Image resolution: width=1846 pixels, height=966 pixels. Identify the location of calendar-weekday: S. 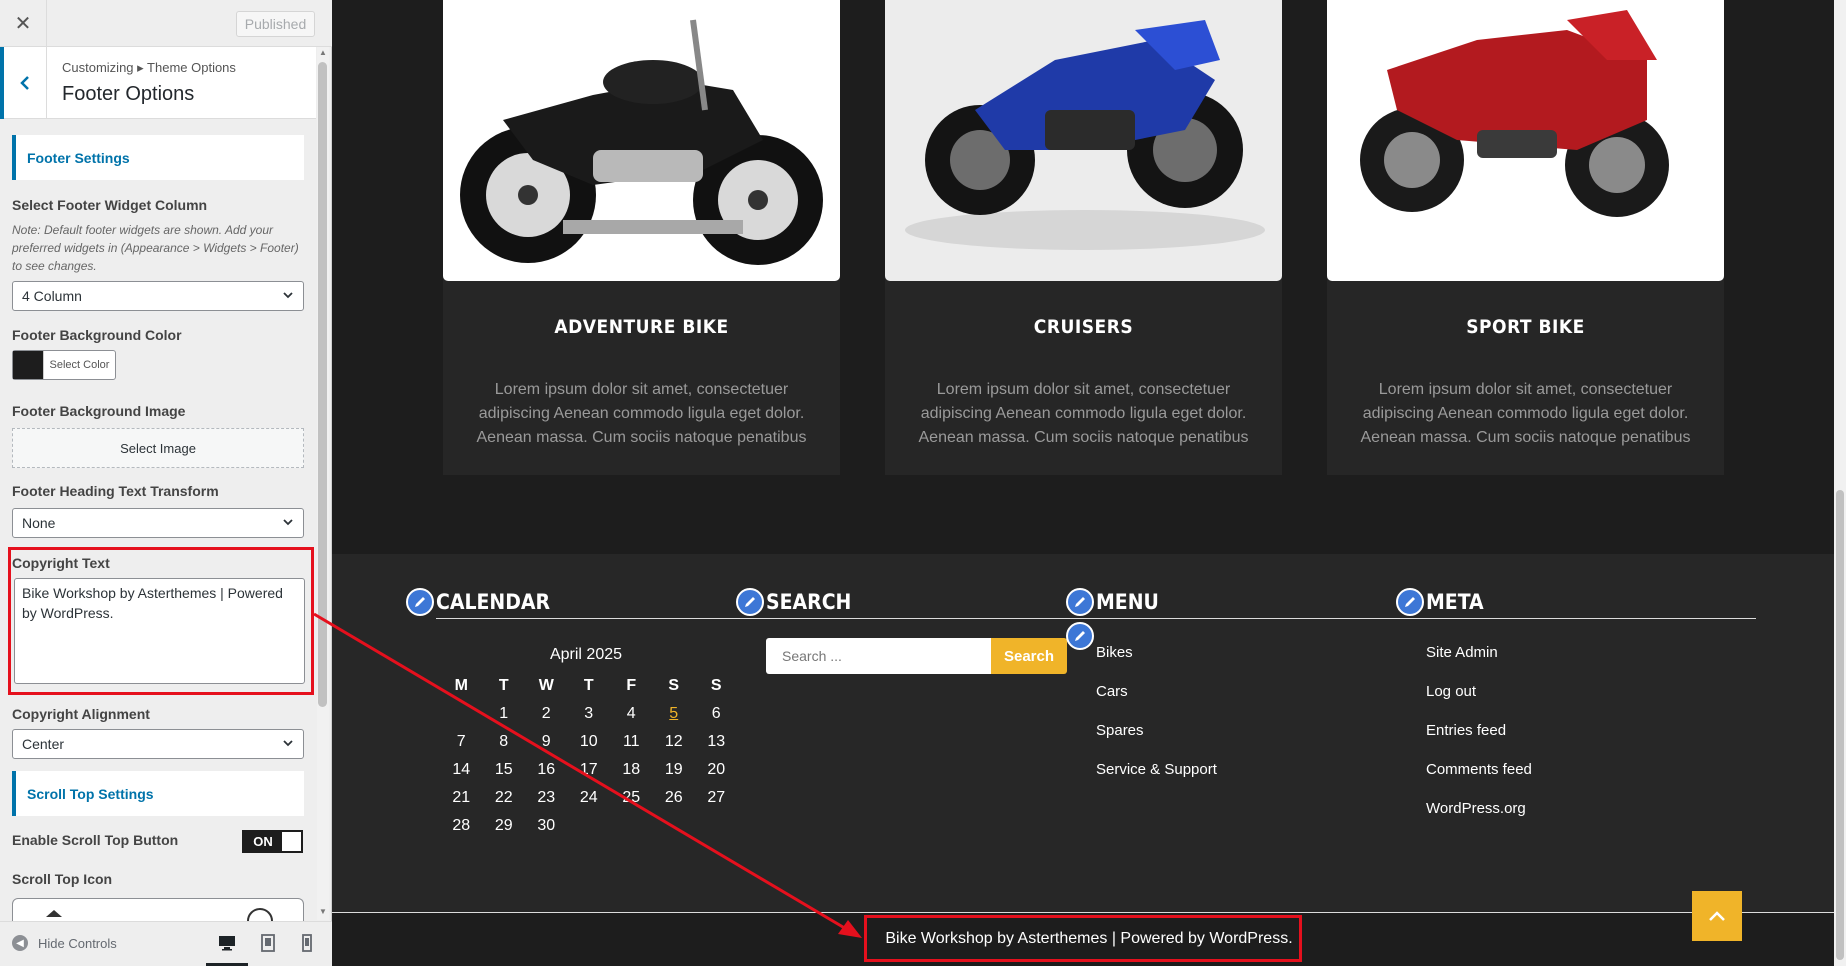
(674, 685).